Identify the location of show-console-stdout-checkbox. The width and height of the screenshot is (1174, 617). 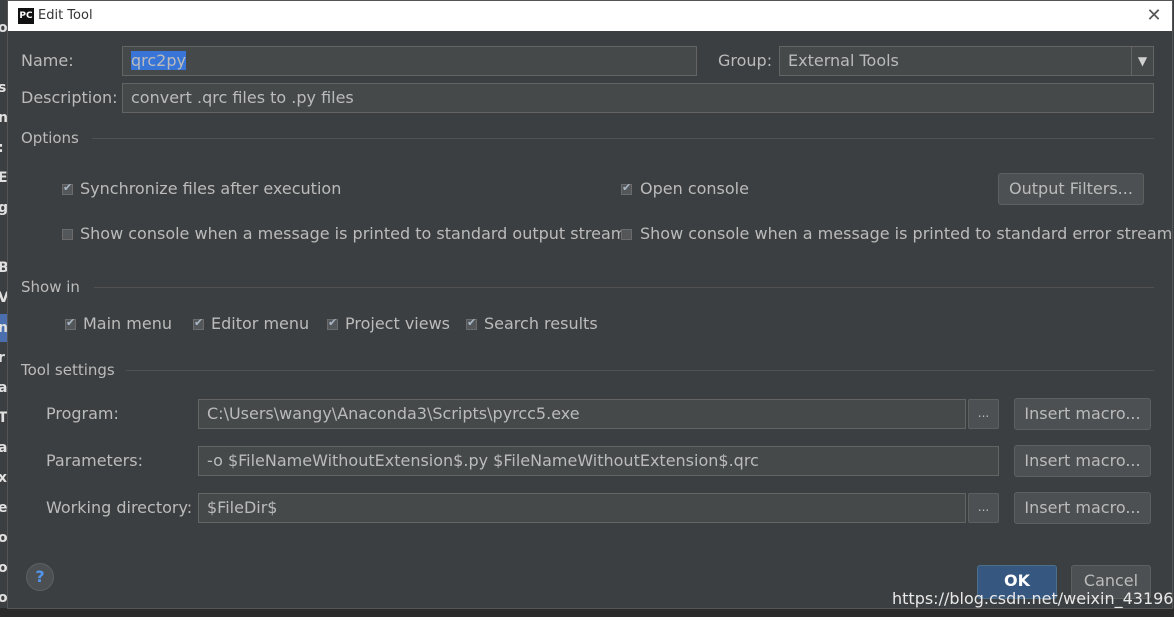
(67, 234).